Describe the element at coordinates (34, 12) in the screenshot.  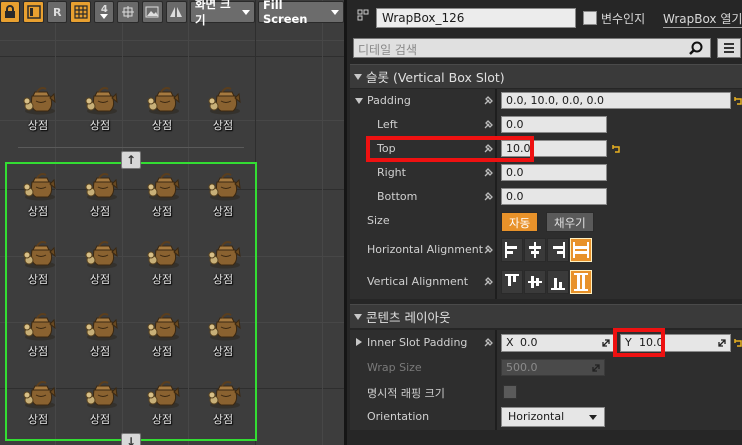
I see `outline-toggle-icon` at that location.